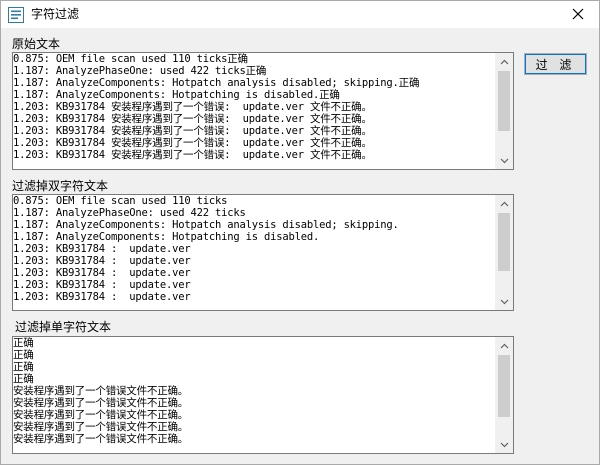 The image size is (600, 465). I want to click on original-text-label: 原始文本, so click(36, 44).